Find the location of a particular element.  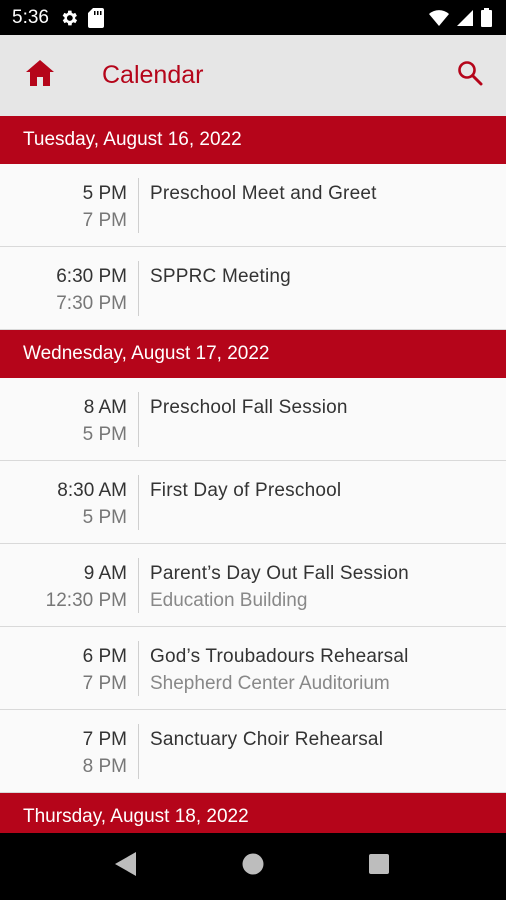

back-icon is located at coordinates (126, 866).